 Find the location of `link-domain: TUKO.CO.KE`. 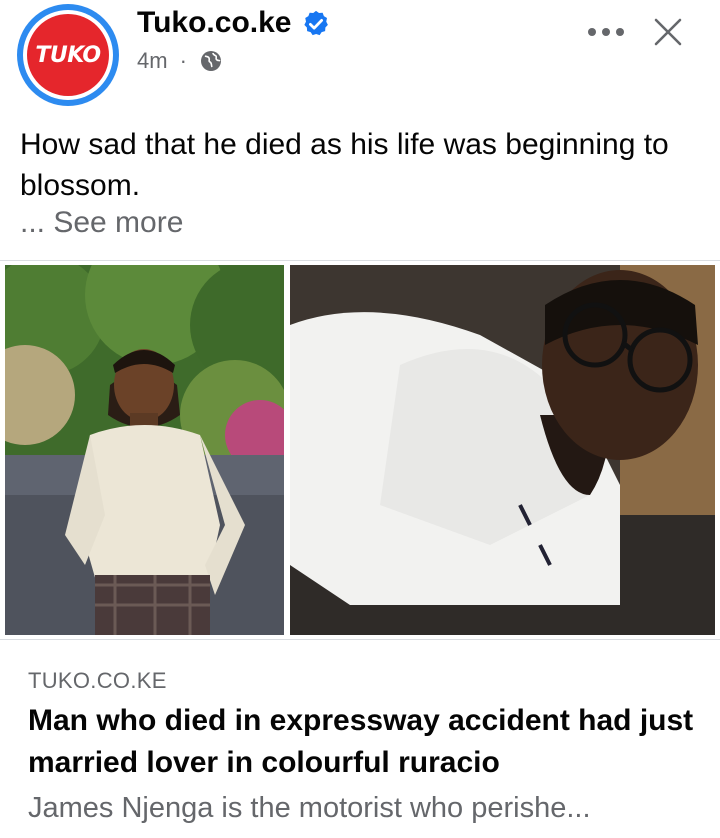

link-domain: TUKO.CO.KE is located at coordinates (97, 680).